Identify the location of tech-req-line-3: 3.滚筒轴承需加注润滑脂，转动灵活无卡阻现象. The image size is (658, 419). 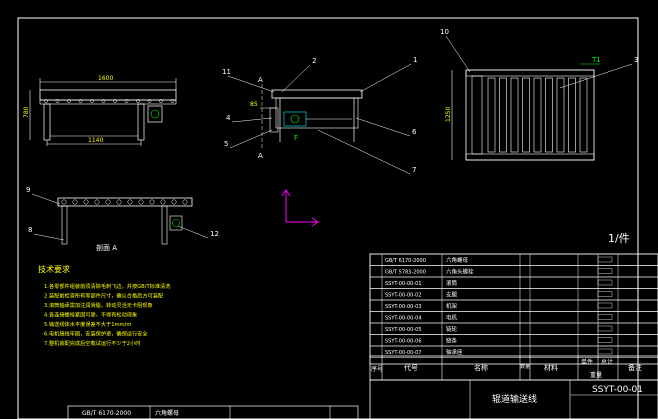
(98, 305).